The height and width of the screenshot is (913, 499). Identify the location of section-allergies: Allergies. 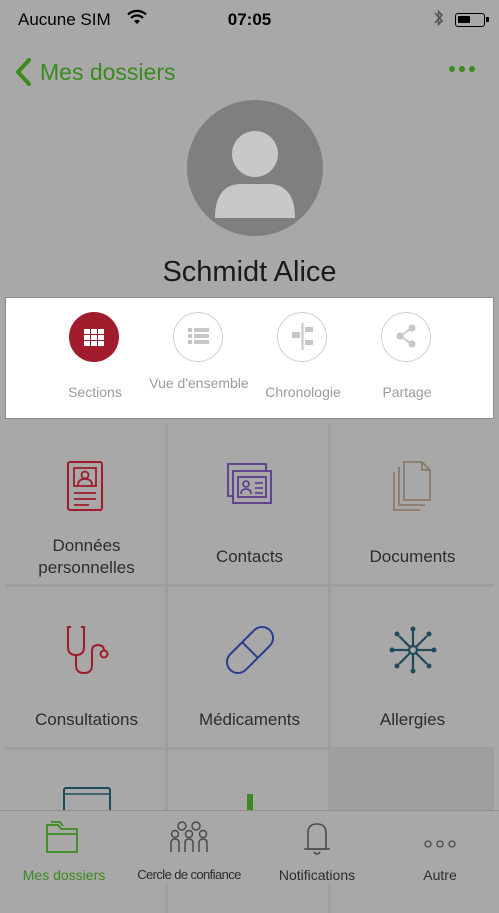
(412, 668).